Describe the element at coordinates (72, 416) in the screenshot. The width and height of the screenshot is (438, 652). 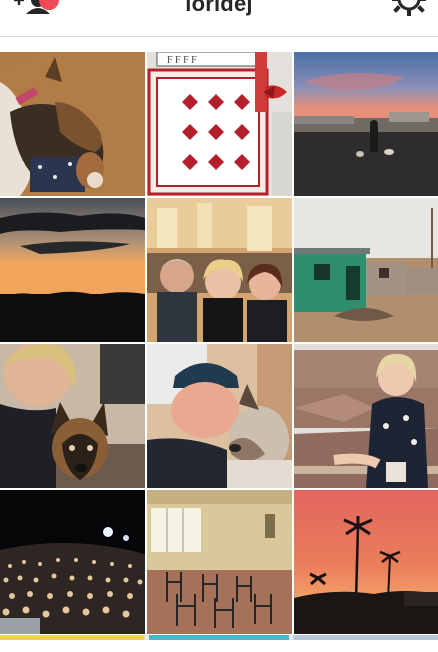
I see `photo-tile-selfie-puppy` at that location.